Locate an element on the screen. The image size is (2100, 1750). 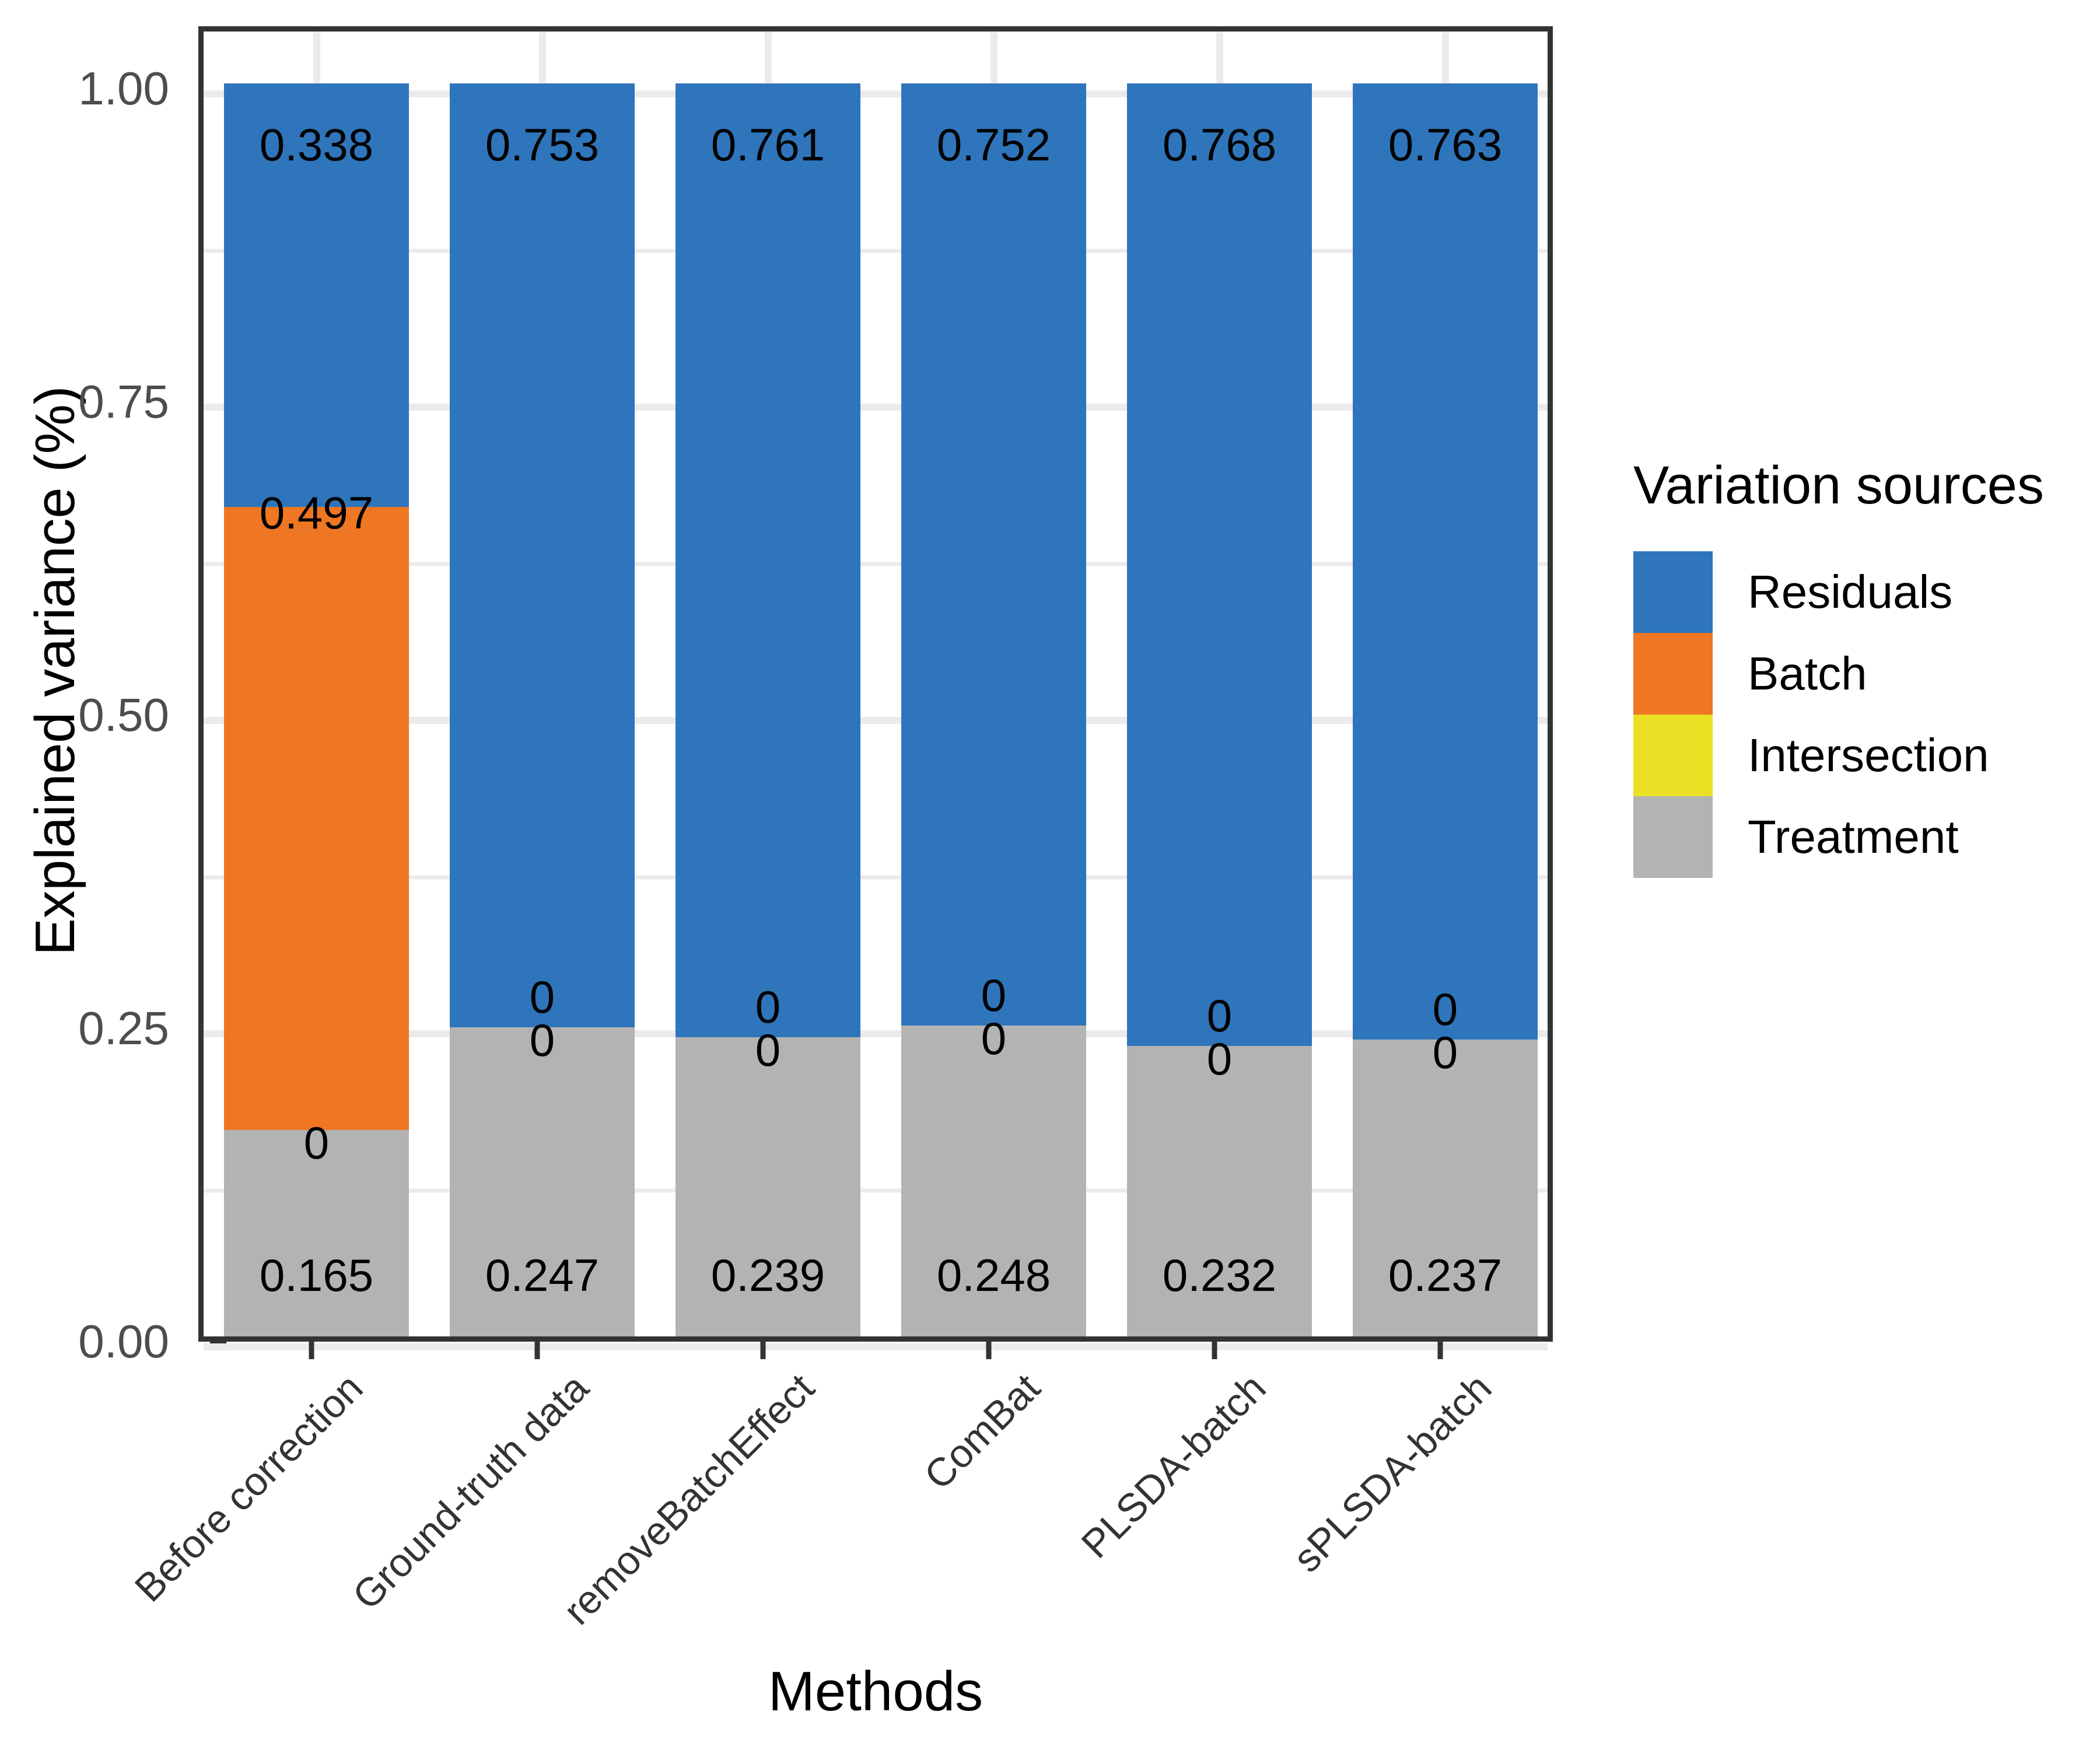
x-axis-tick-label: ComBat is located at coordinates (981, 1432).